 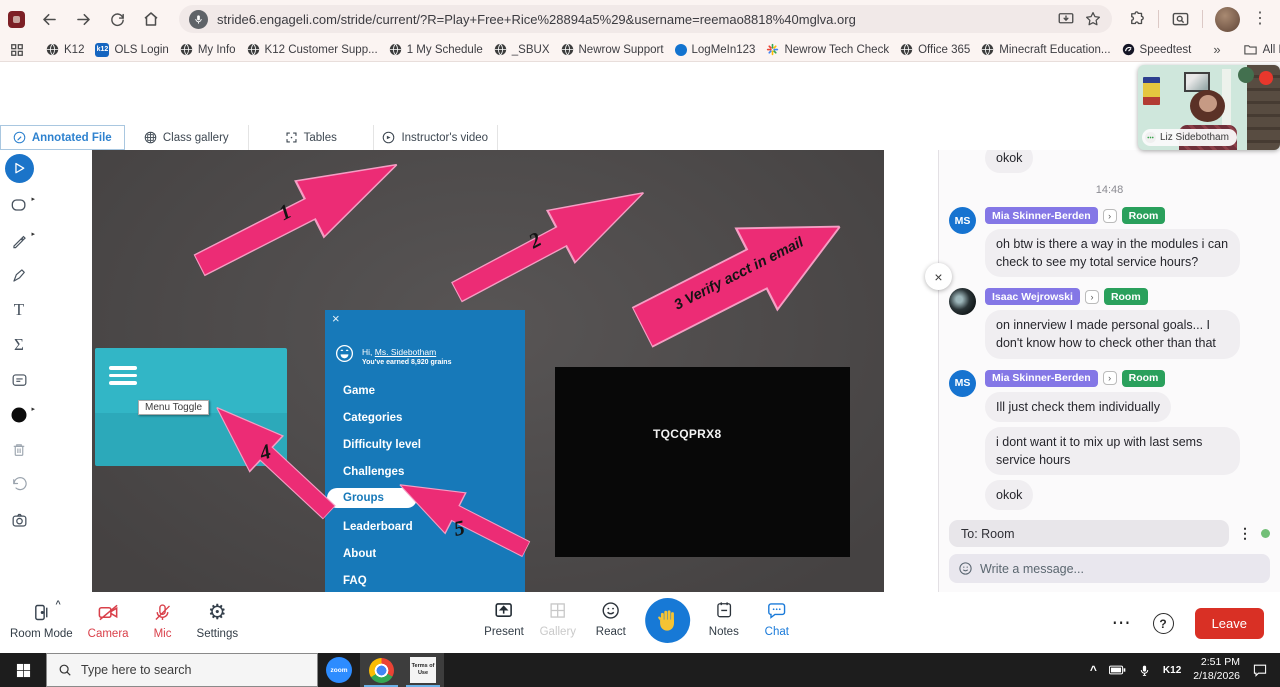 I want to click on room-mode-button: ^ Room Mode, so click(x=41, y=619).